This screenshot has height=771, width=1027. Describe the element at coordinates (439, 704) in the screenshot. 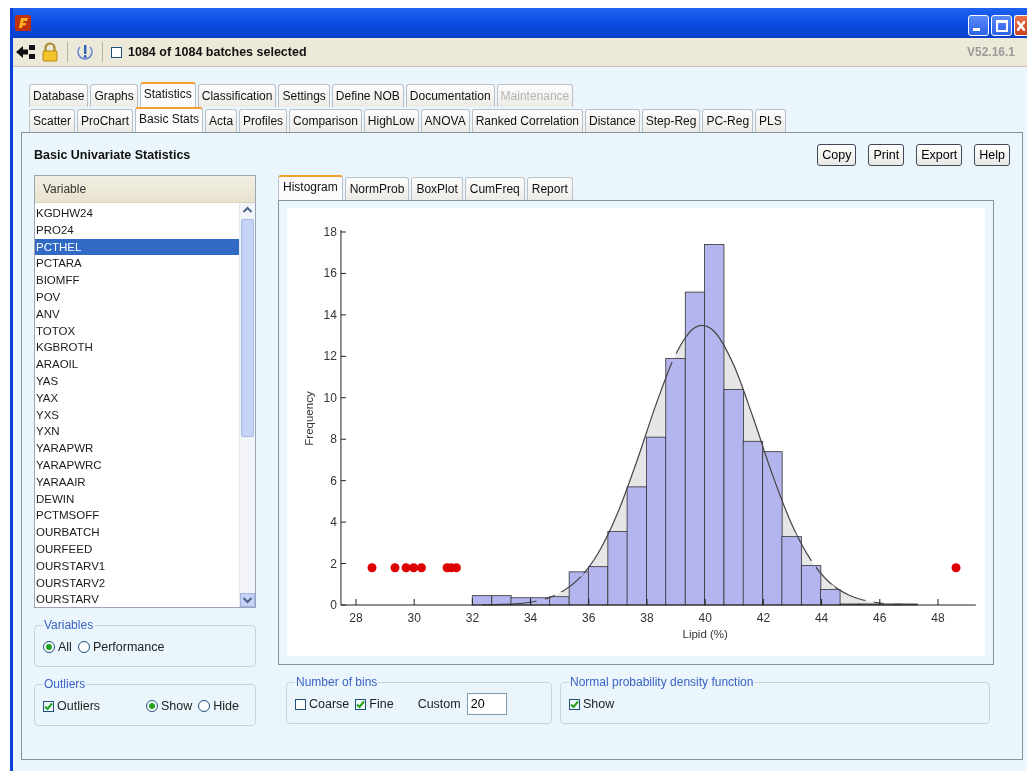

I see `field-label: Custom` at that location.